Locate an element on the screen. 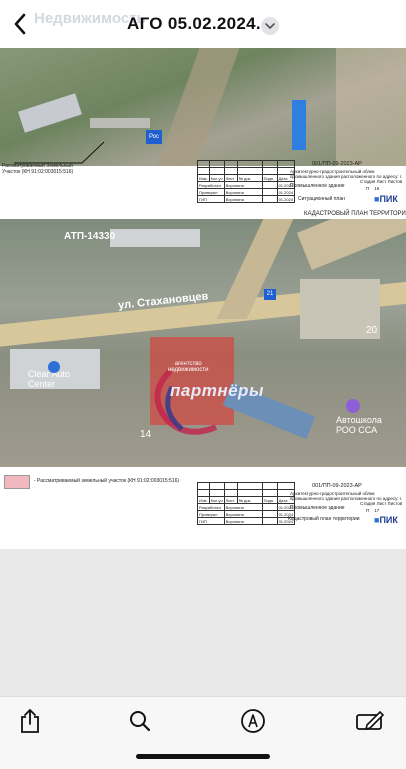 Image resolution: width=406 pixels, height=769 pixels. annotate-button is located at coordinates (370, 721).